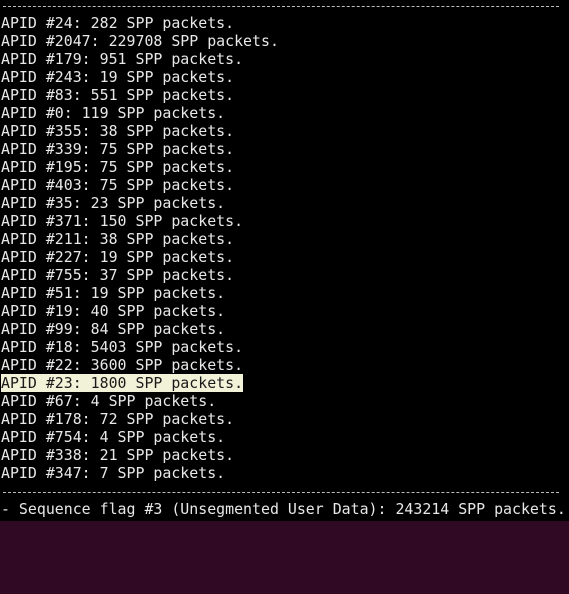 The width and height of the screenshot is (569, 594). Describe the element at coordinates (122, 59) in the screenshot. I see `packet-line: APID #179: 951 SPP packets.` at that location.